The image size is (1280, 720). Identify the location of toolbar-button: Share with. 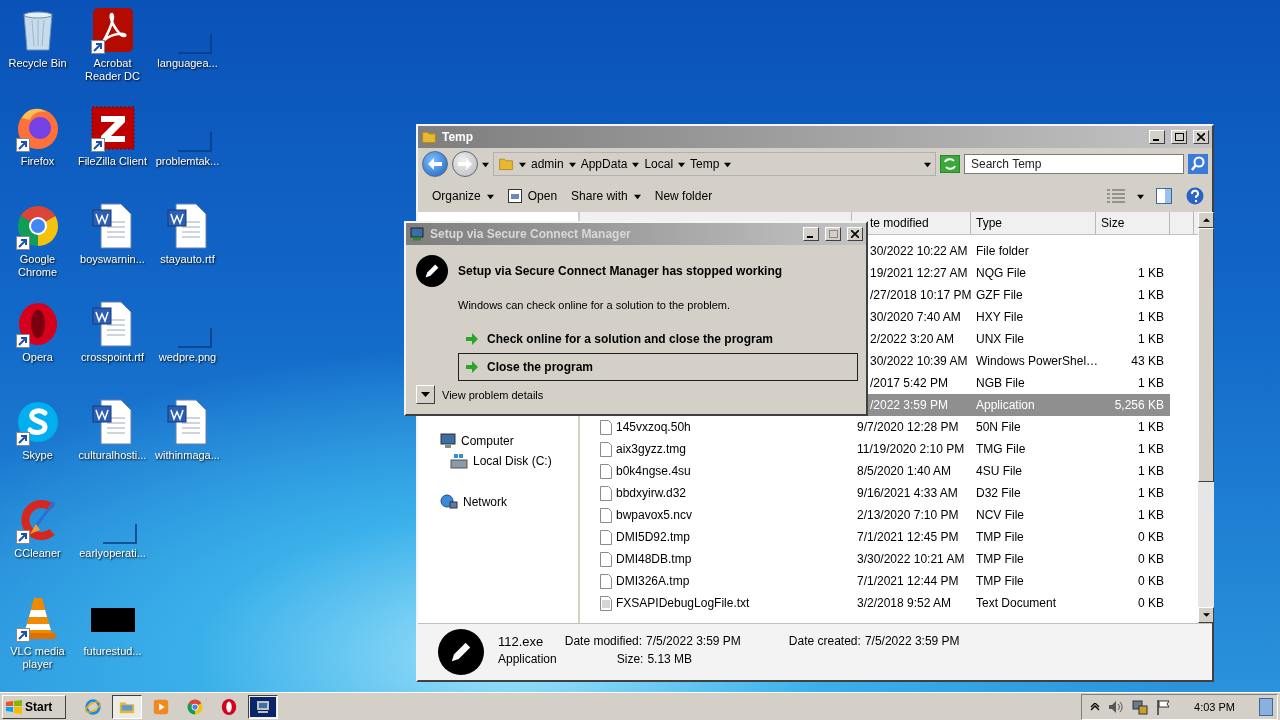
(606, 196).